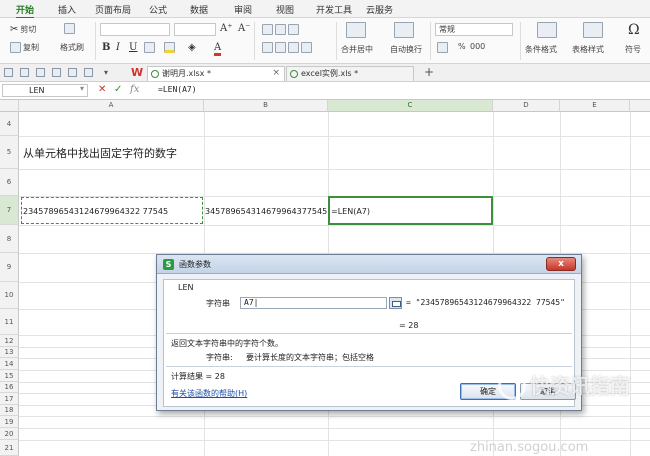 The width and height of the screenshot is (650, 456). What do you see at coordinates (113, 9) in the screenshot?
I see `tab-page-layout: 页面布局` at bounding box center [113, 9].